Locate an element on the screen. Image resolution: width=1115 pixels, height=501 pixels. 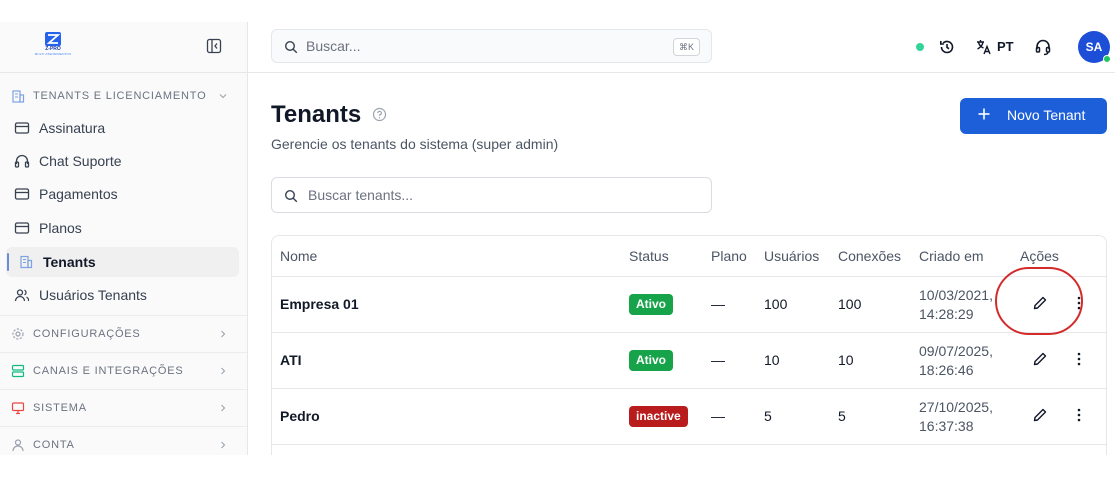
logo-icon is located at coordinates (53, 39).